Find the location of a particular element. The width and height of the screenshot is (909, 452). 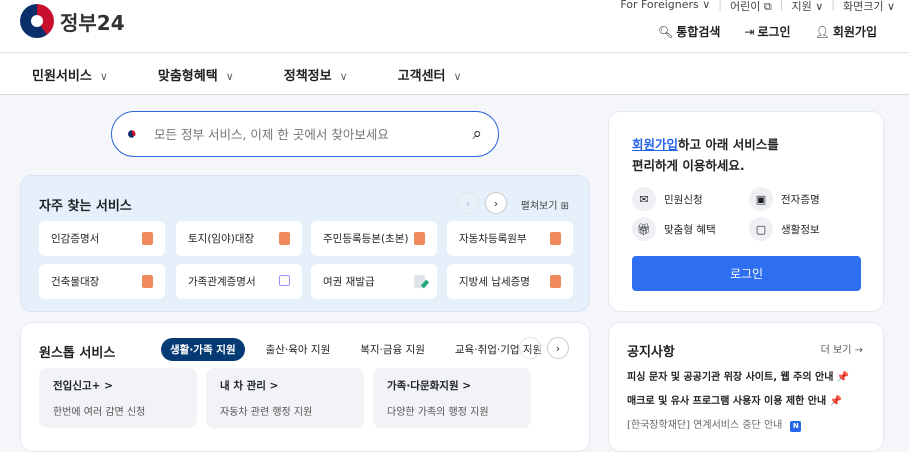

service-tile: 인감증명서 is located at coordinates (102, 238).